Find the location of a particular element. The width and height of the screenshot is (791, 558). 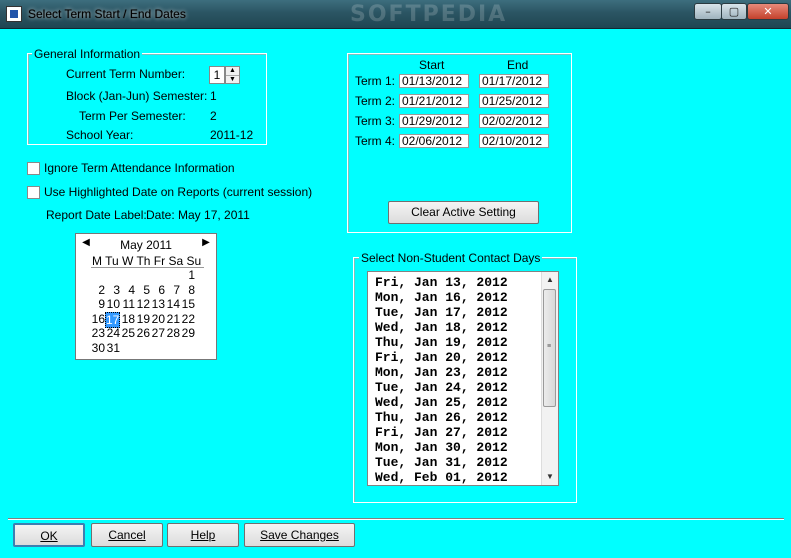

calendar-day: 25 is located at coordinates (127, 333).